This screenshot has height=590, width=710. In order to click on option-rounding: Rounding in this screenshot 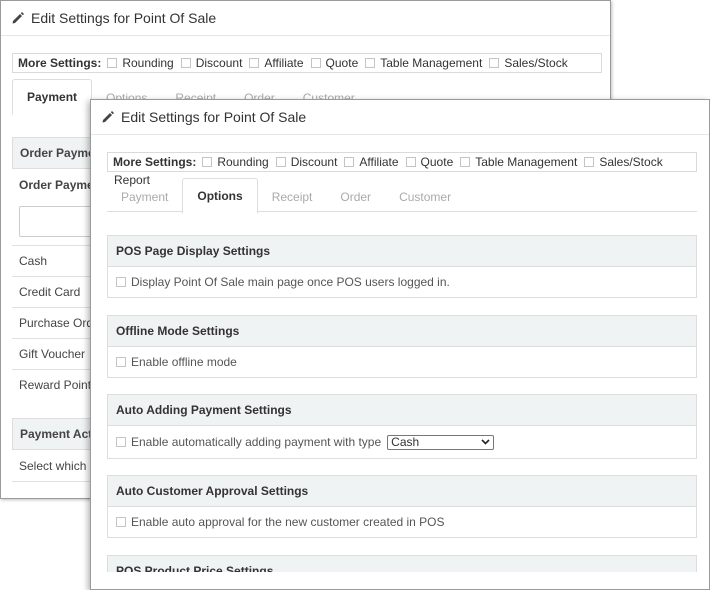, I will do `click(235, 162)`.